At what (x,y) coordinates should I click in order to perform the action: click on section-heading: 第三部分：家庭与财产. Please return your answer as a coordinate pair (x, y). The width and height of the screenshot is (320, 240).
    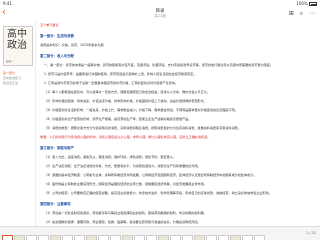
    Looking at the image, I should click on (57, 148).